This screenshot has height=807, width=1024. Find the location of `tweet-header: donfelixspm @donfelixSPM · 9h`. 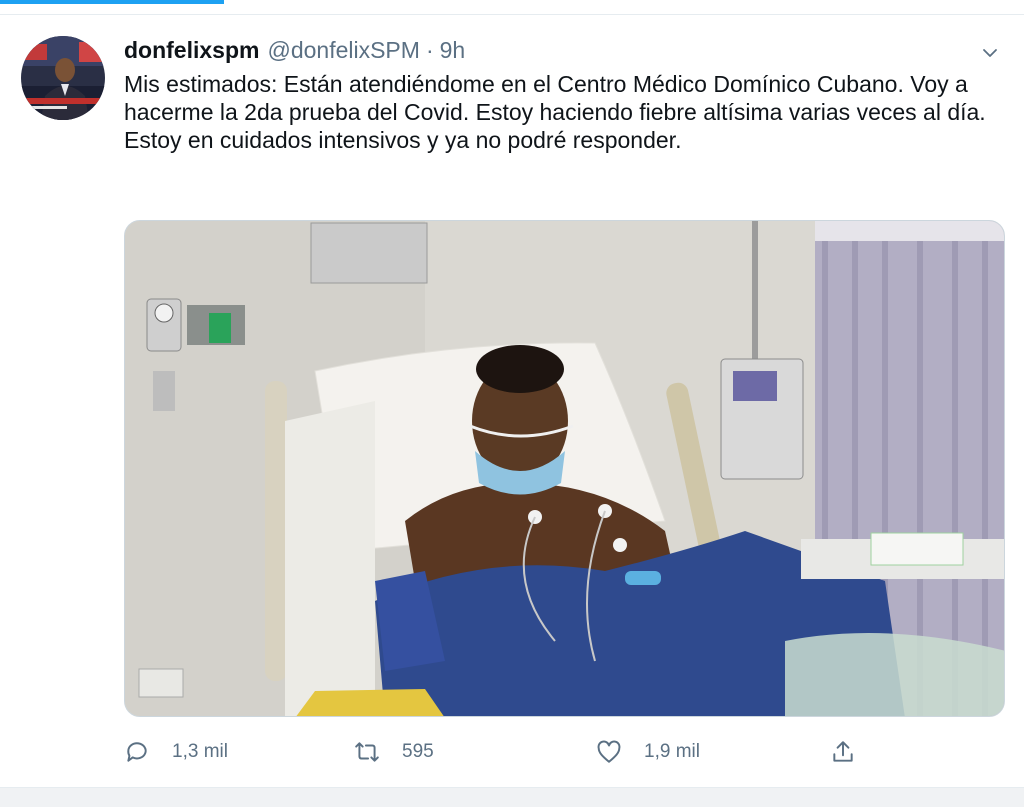

tweet-header: donfelixspm @donfelixSPM · 9h is located at coordinates (294, 52).